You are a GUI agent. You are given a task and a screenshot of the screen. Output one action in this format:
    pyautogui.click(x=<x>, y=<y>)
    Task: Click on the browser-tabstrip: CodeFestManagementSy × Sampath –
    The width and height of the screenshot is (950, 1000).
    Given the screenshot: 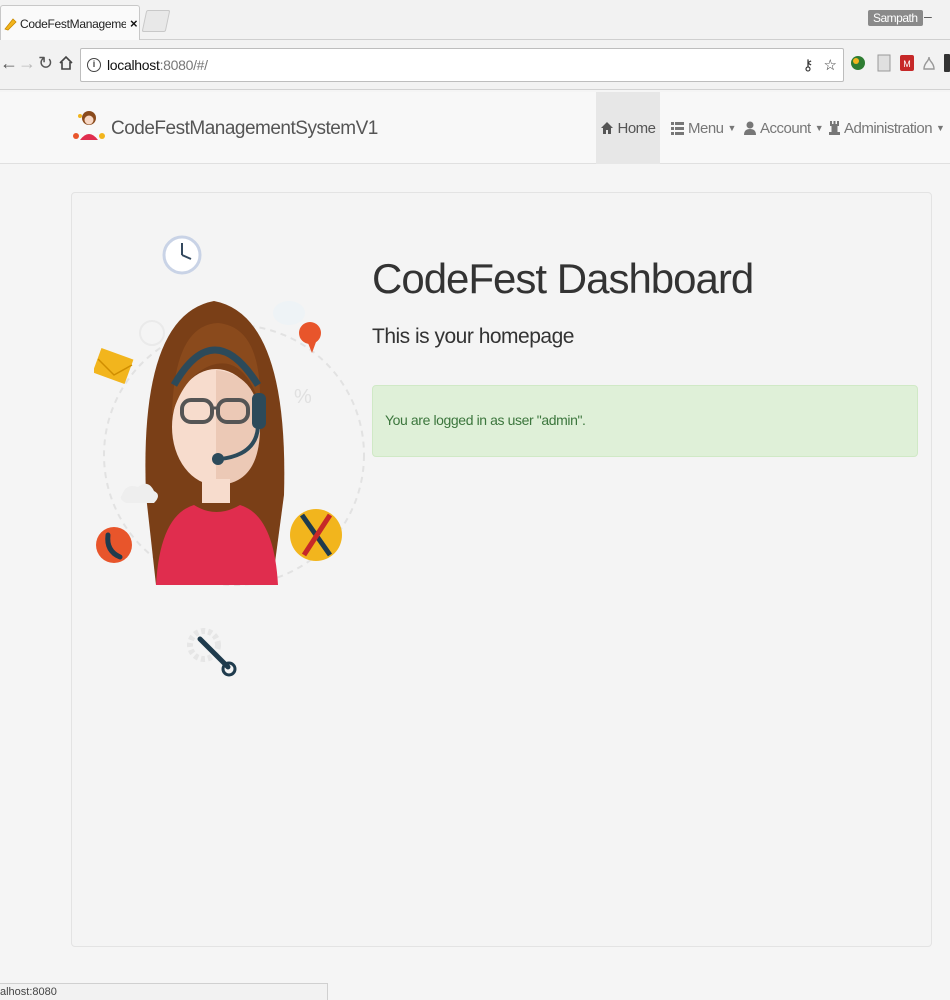 What is the action you would take?
    pyautogui.click(x=475, y=20)
    